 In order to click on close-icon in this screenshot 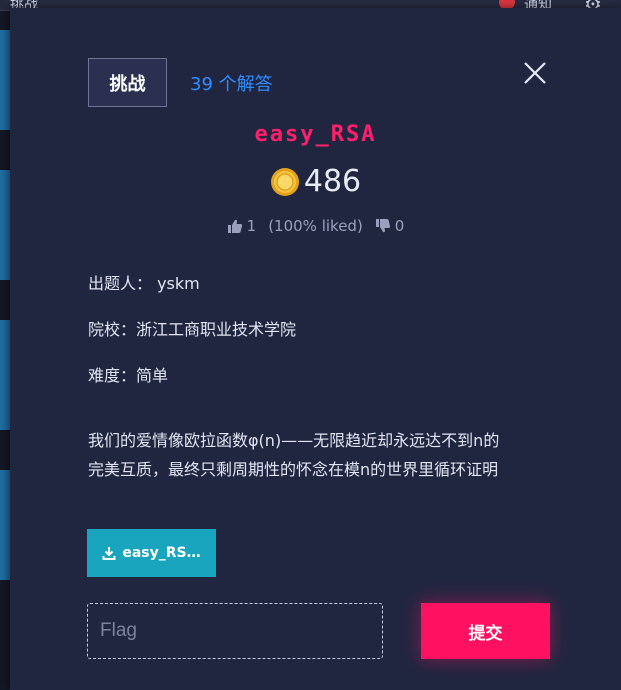, I will do `click(535, 73)`.